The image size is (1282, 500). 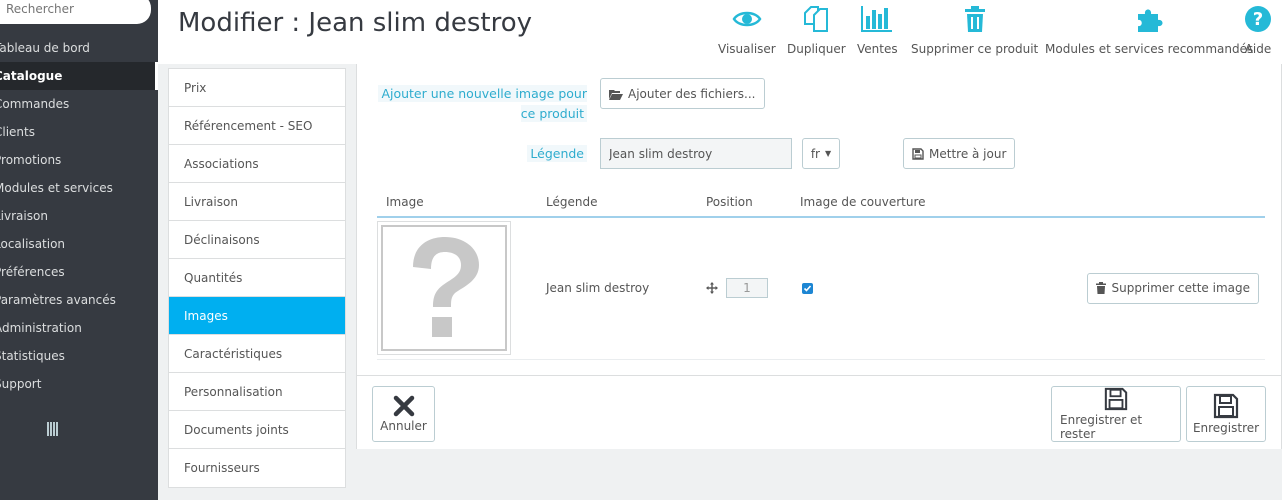 I want to click on column-header-legend: Légende, so click(x=617, y=203).